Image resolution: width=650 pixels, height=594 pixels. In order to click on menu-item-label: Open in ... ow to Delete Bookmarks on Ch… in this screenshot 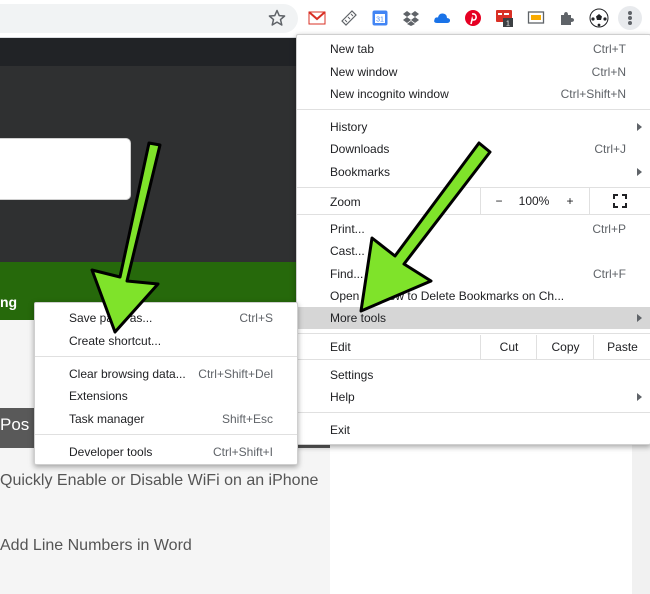, I will do `click(447, 296)`.